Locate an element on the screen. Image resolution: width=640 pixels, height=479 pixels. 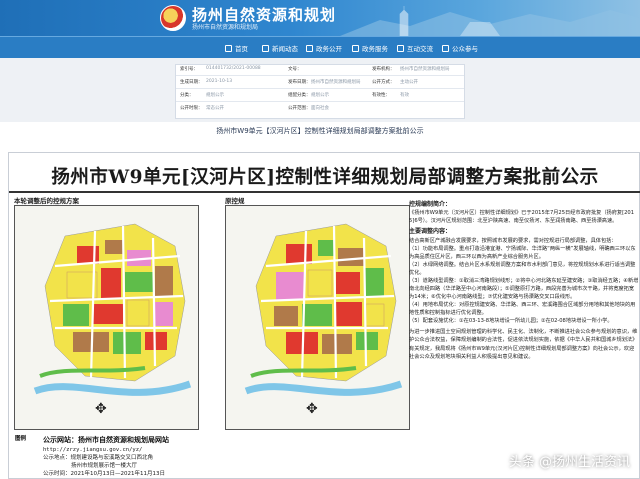
interaction-icon is located at coordinates (400, 48).